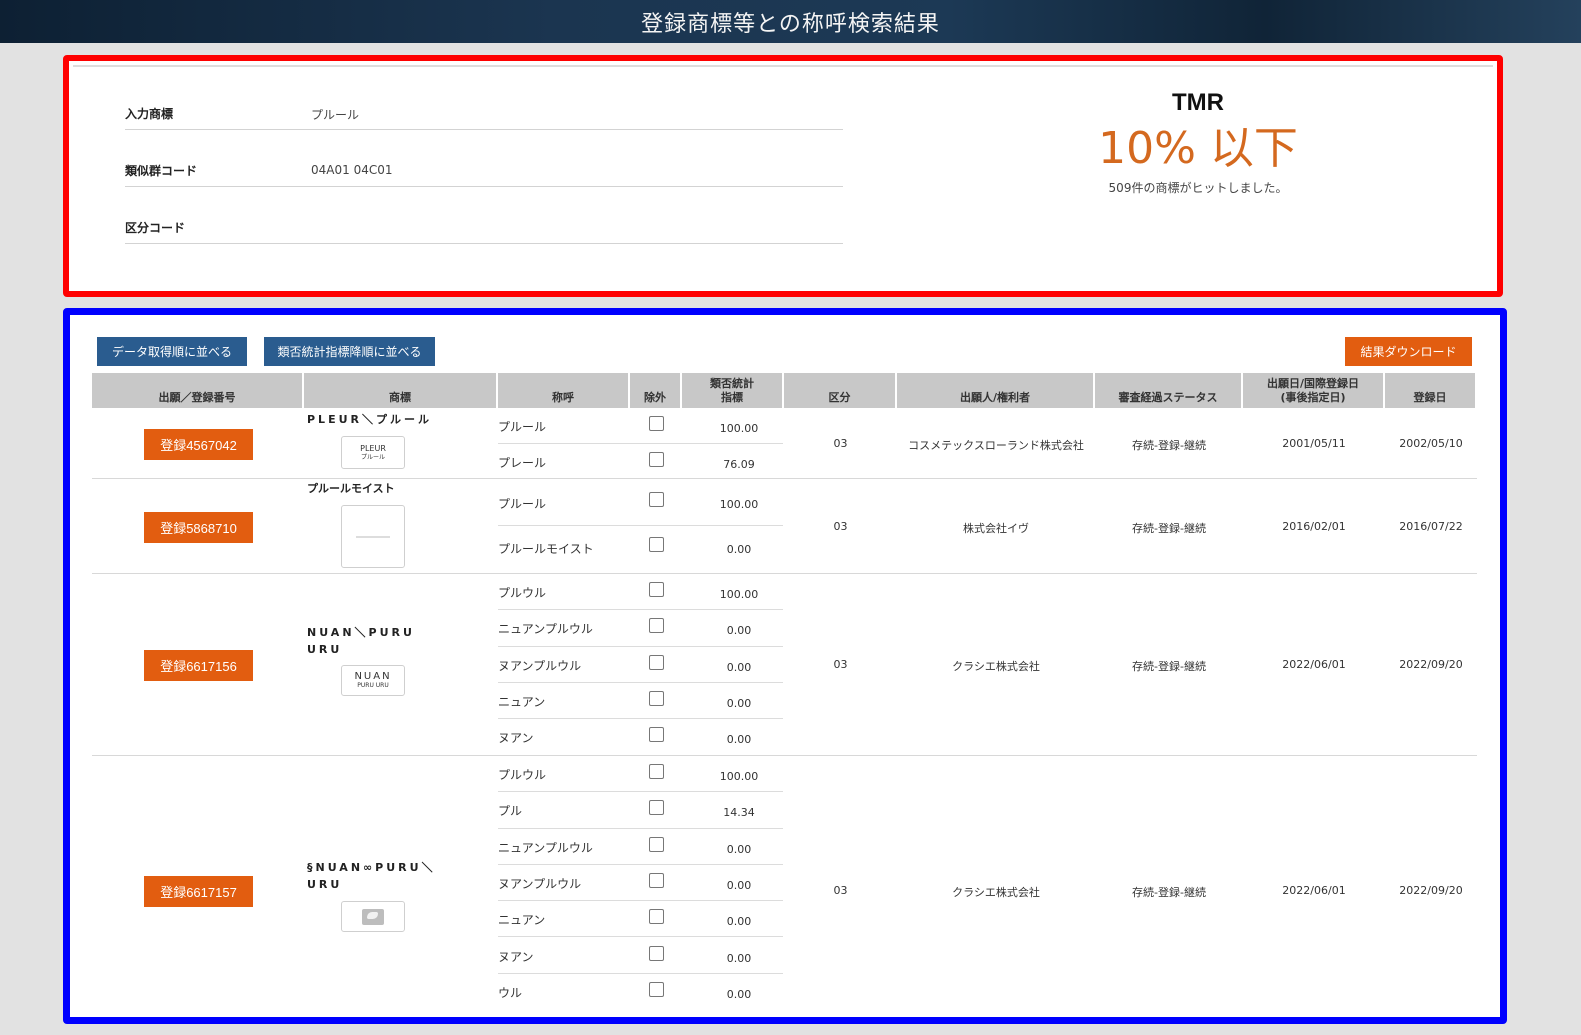 The height and width of the screenshot is (1035, 1581). I want to click on col-registered-header: 登録日, so click(1431, 390).